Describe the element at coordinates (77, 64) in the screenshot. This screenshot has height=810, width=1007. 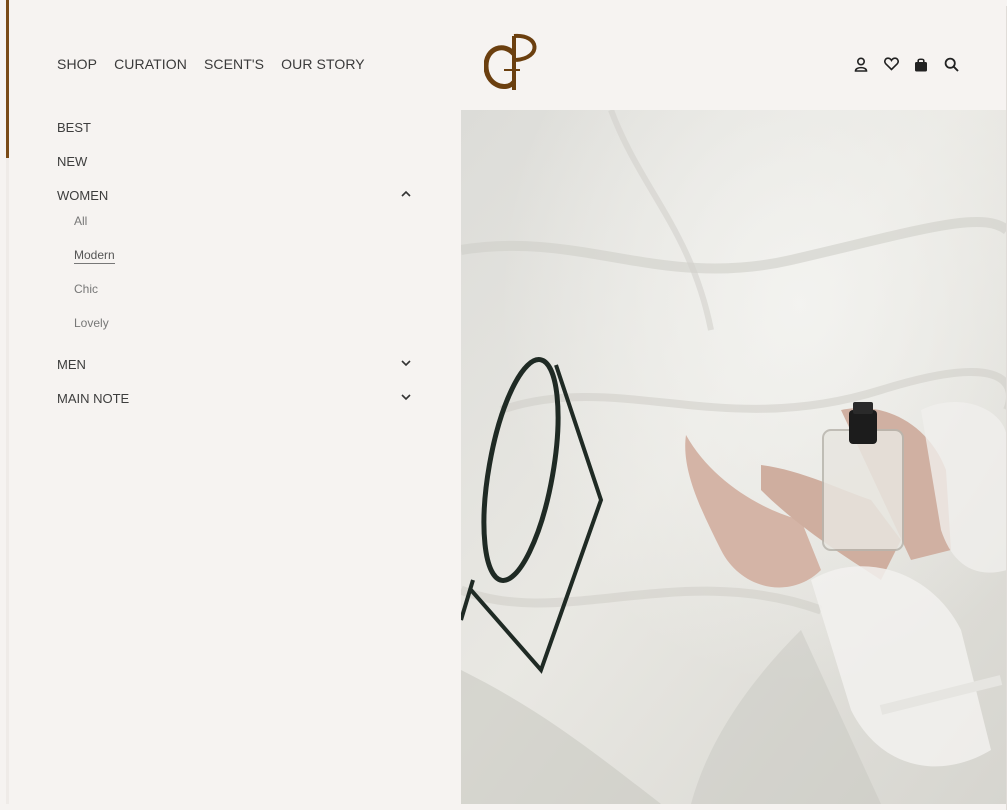
I see `nav-shop: SHOP` at that location.